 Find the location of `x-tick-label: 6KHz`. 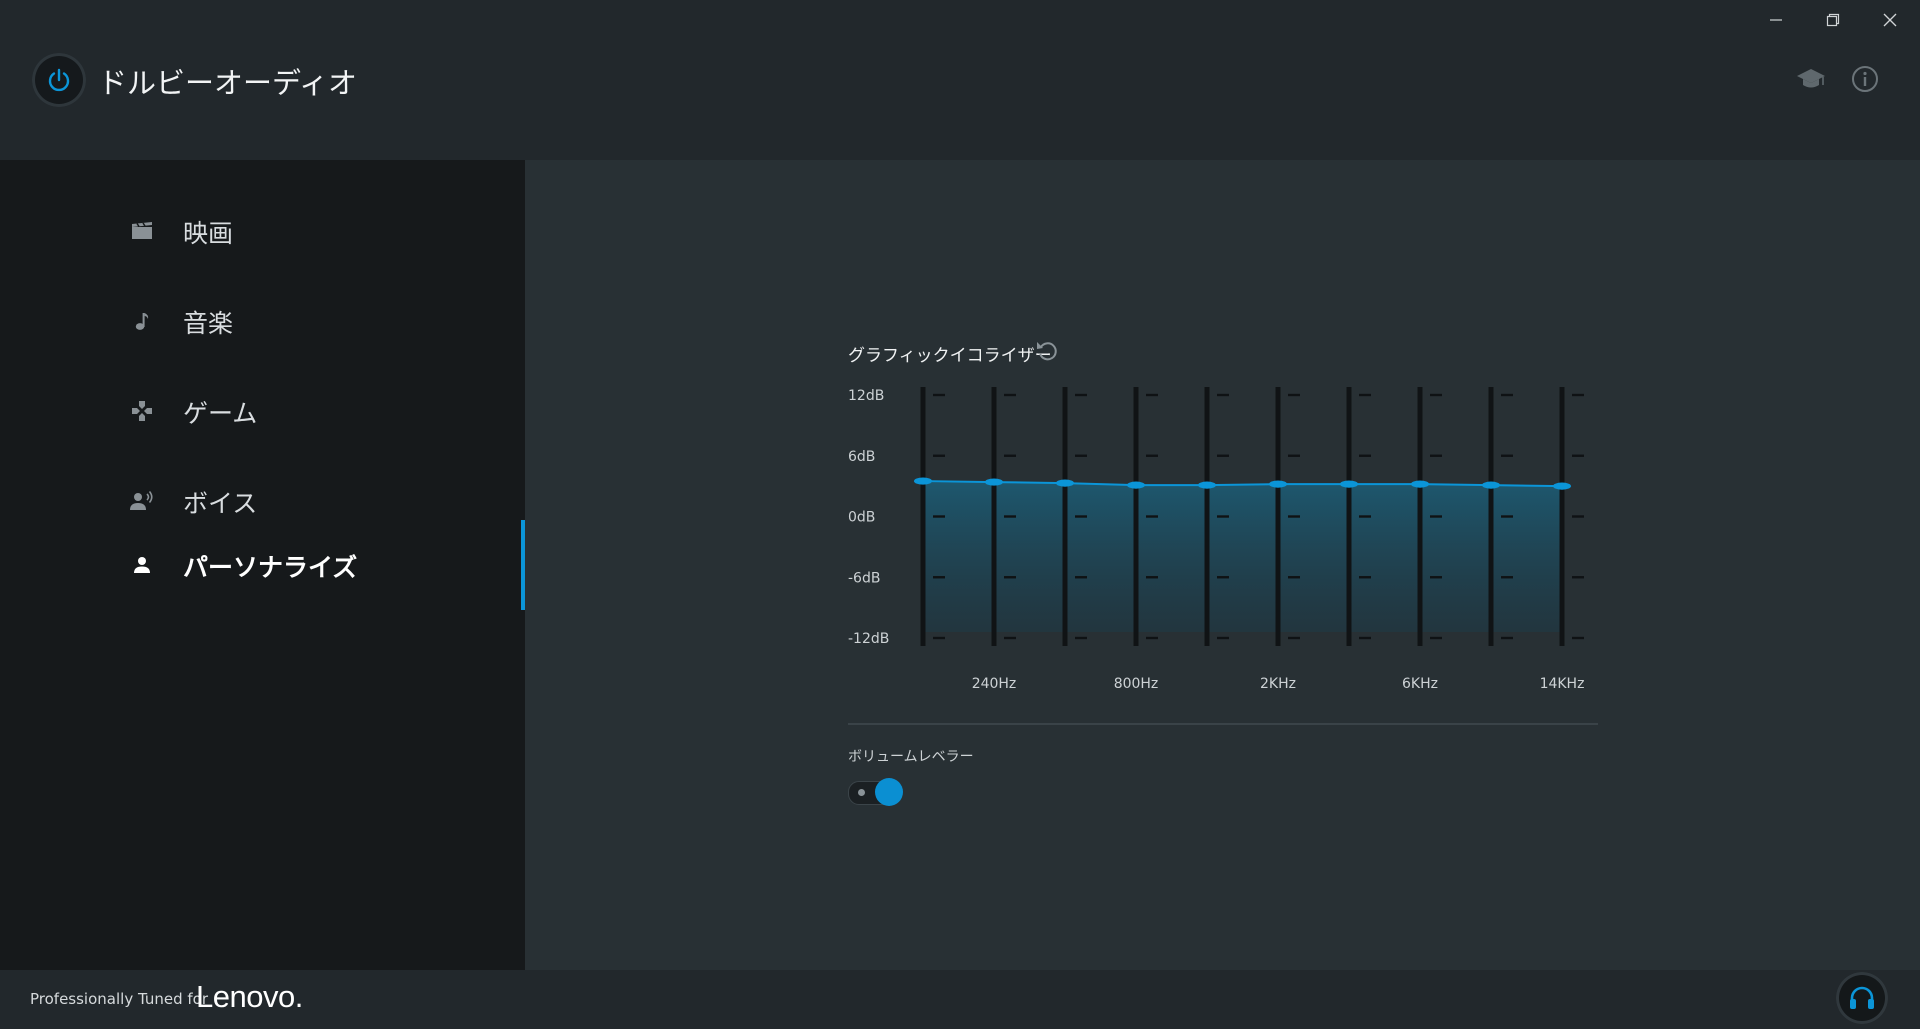

x-tick-label: 6KHz is located at coordinates (1420, 684).